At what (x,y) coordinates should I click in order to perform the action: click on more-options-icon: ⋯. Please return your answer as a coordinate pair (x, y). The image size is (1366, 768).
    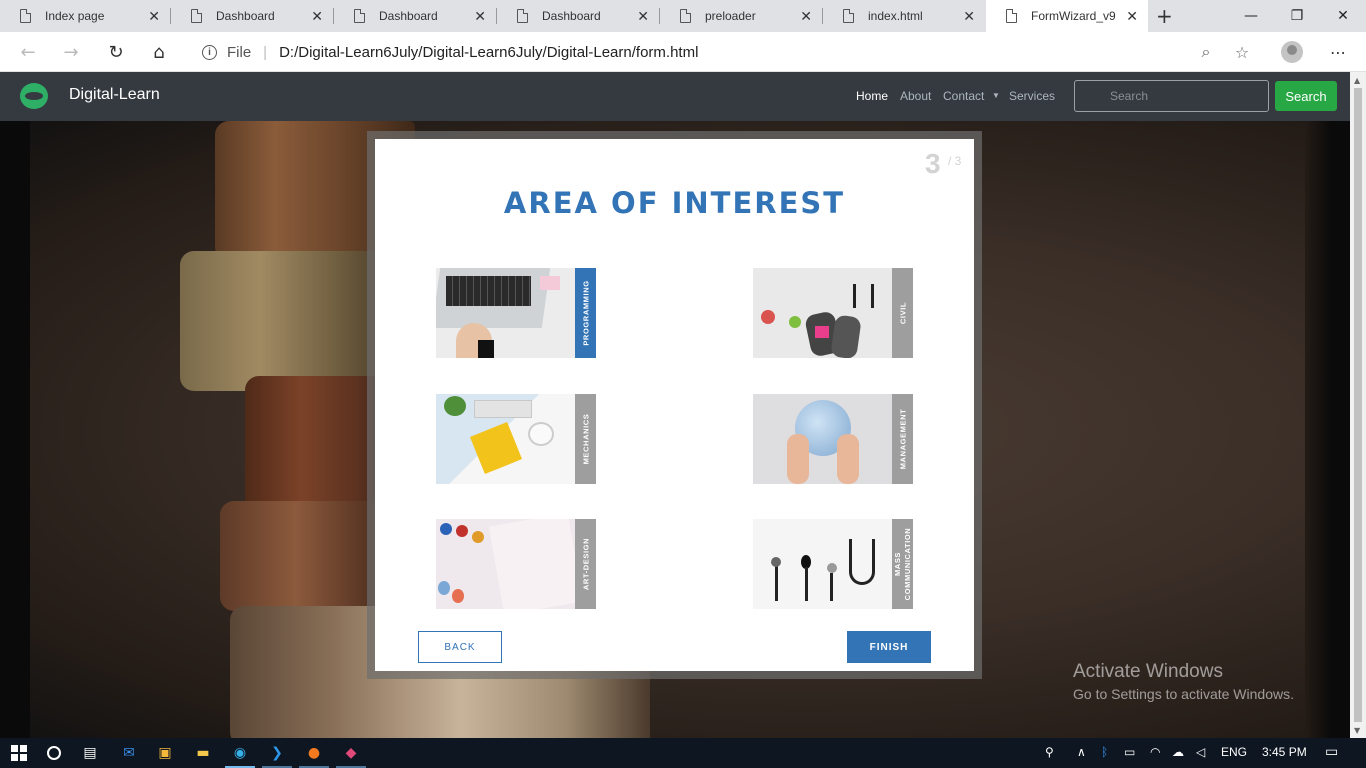
    Looking at the image, I should click on (1338, 52).